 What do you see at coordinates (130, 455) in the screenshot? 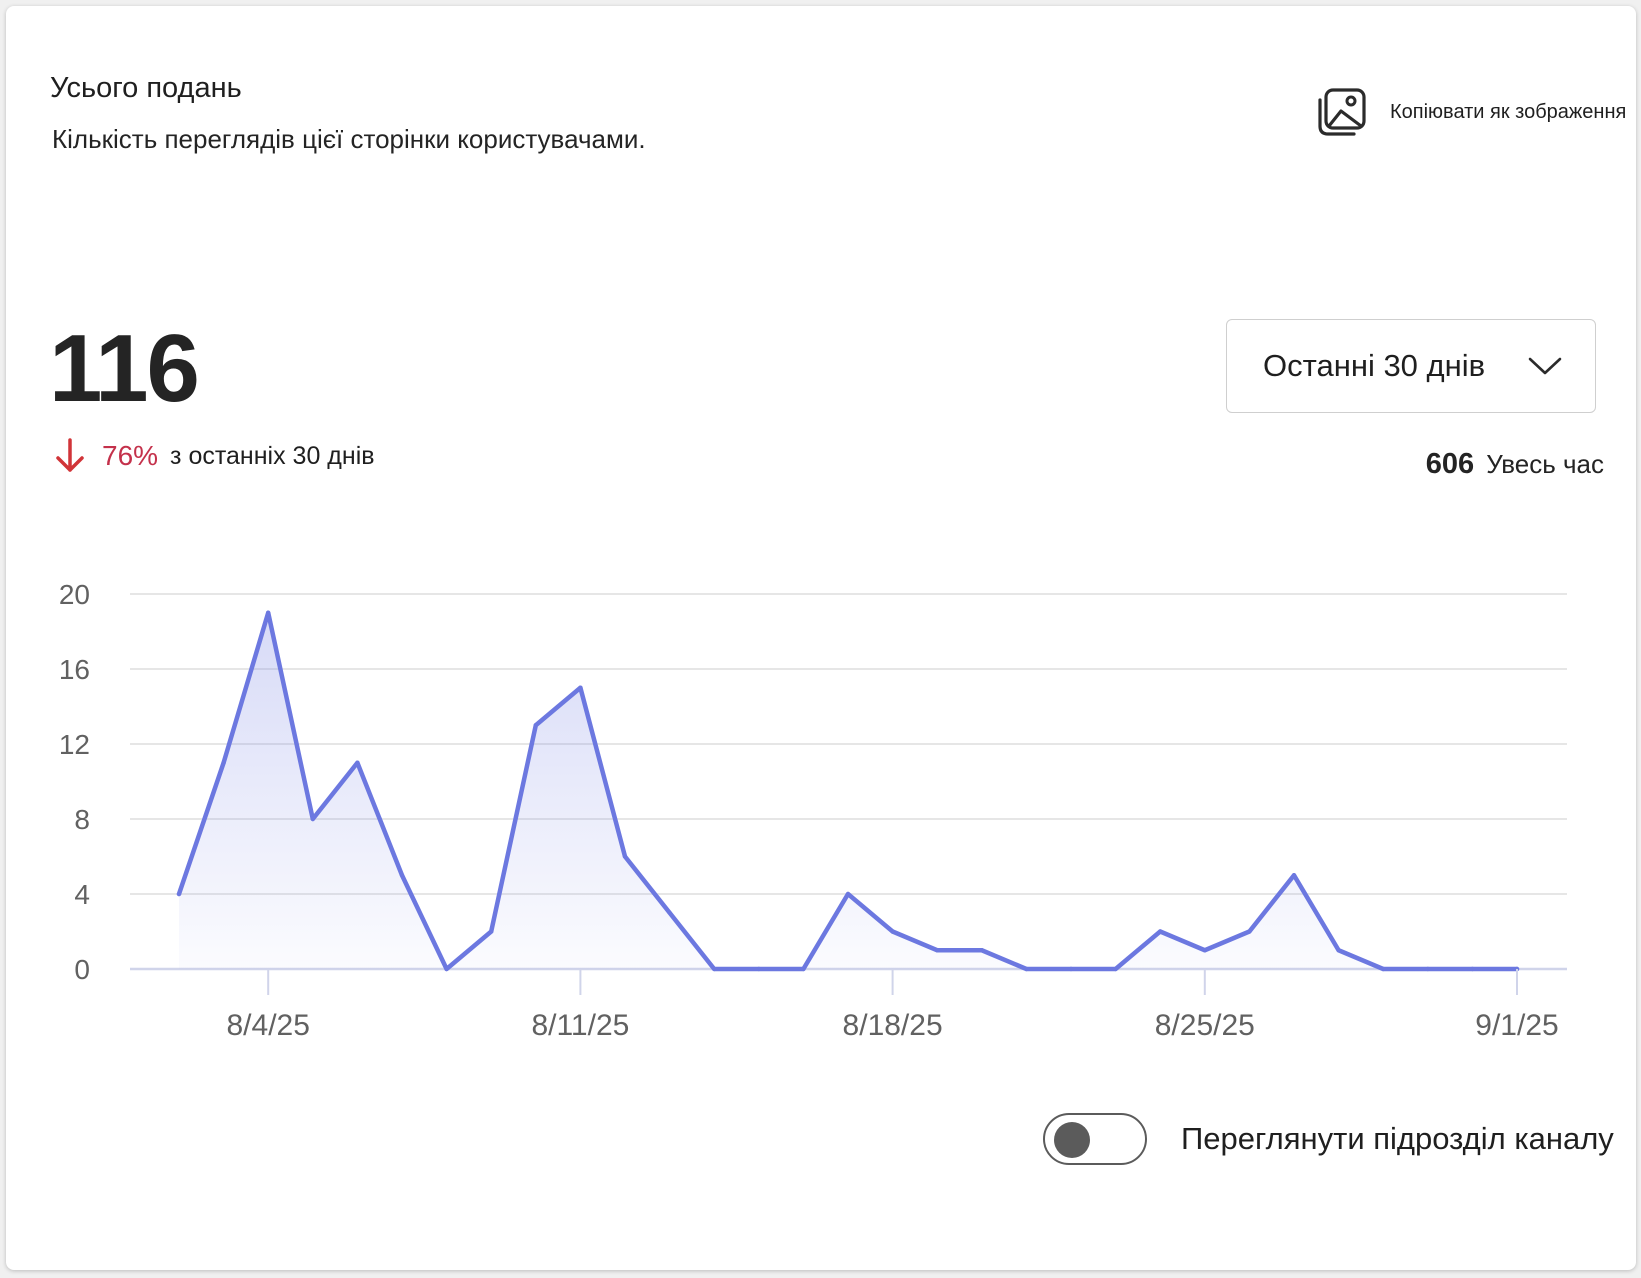
I see `trend-percentage: 76%` at bounding box center [130, 455].